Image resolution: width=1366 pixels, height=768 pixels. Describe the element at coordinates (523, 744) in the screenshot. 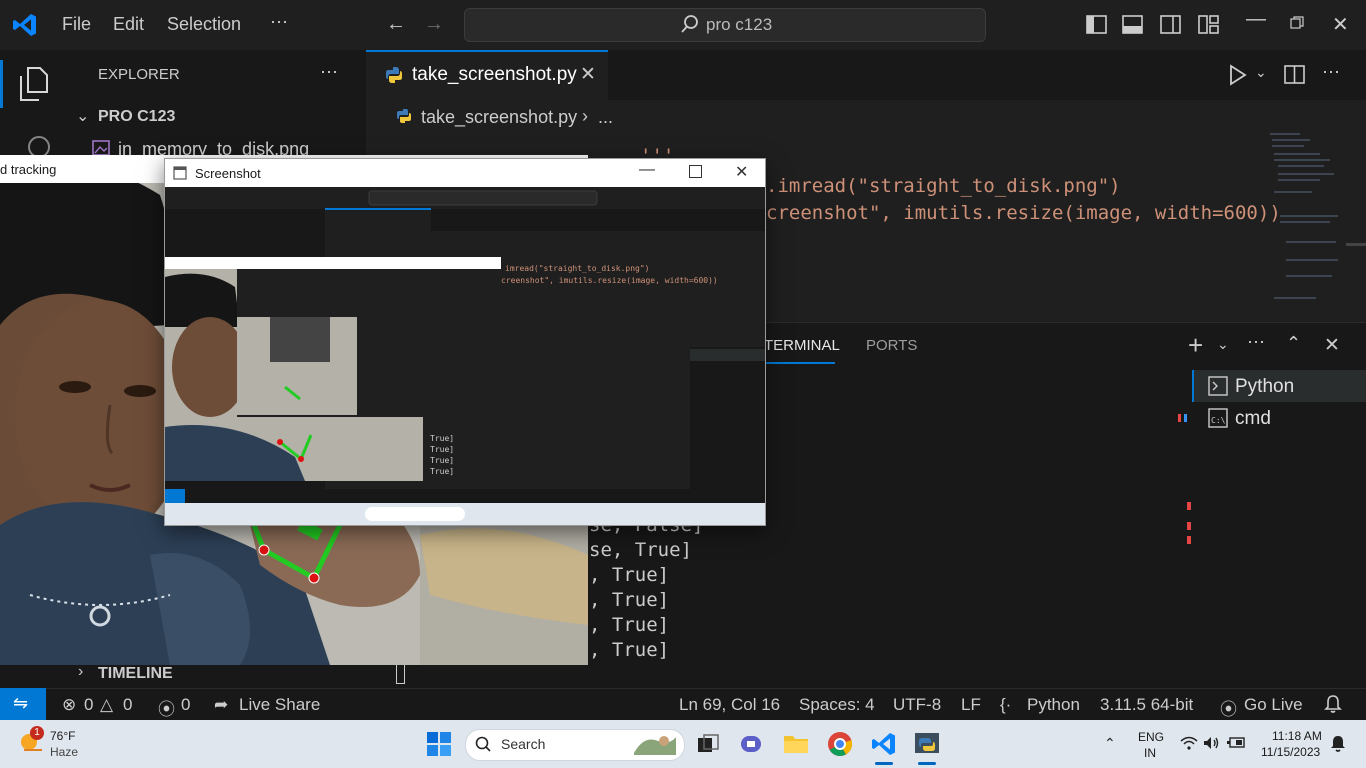

I see `taskbar-search-placeholder: Search` at that location.